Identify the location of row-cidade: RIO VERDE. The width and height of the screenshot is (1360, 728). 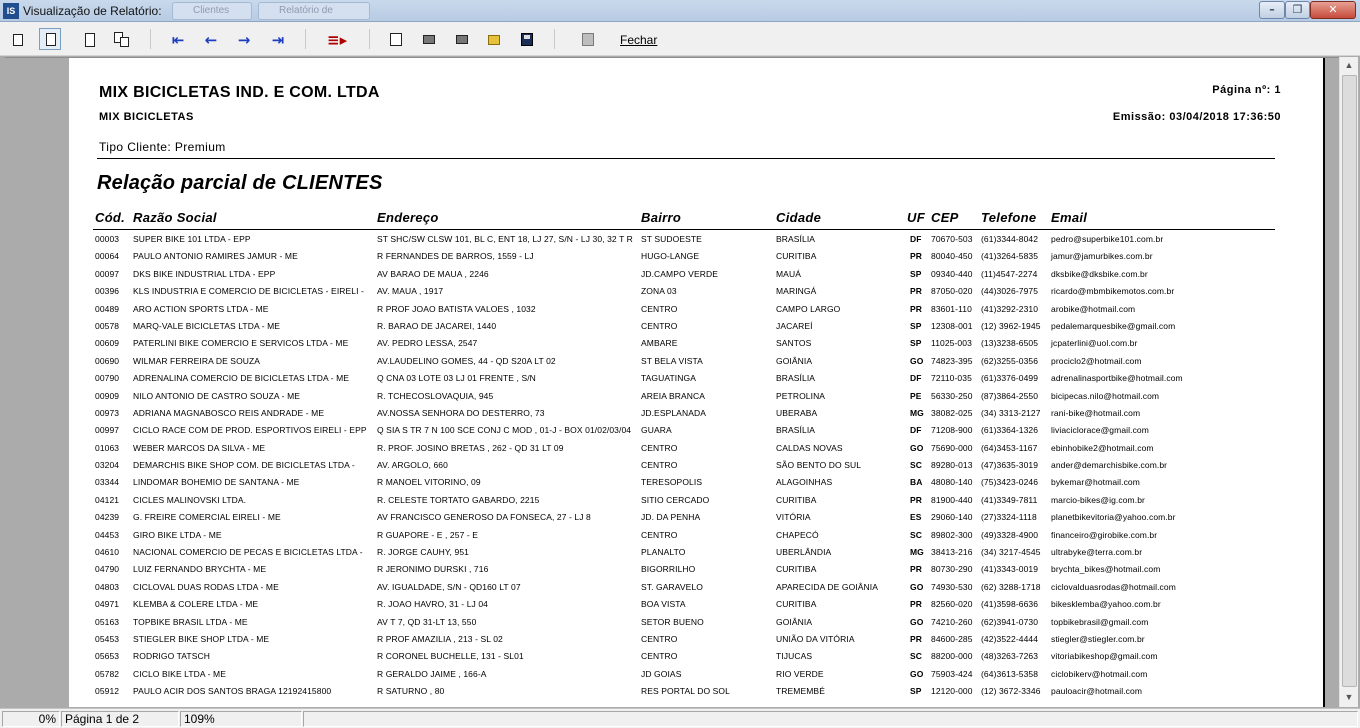
(800, 673).